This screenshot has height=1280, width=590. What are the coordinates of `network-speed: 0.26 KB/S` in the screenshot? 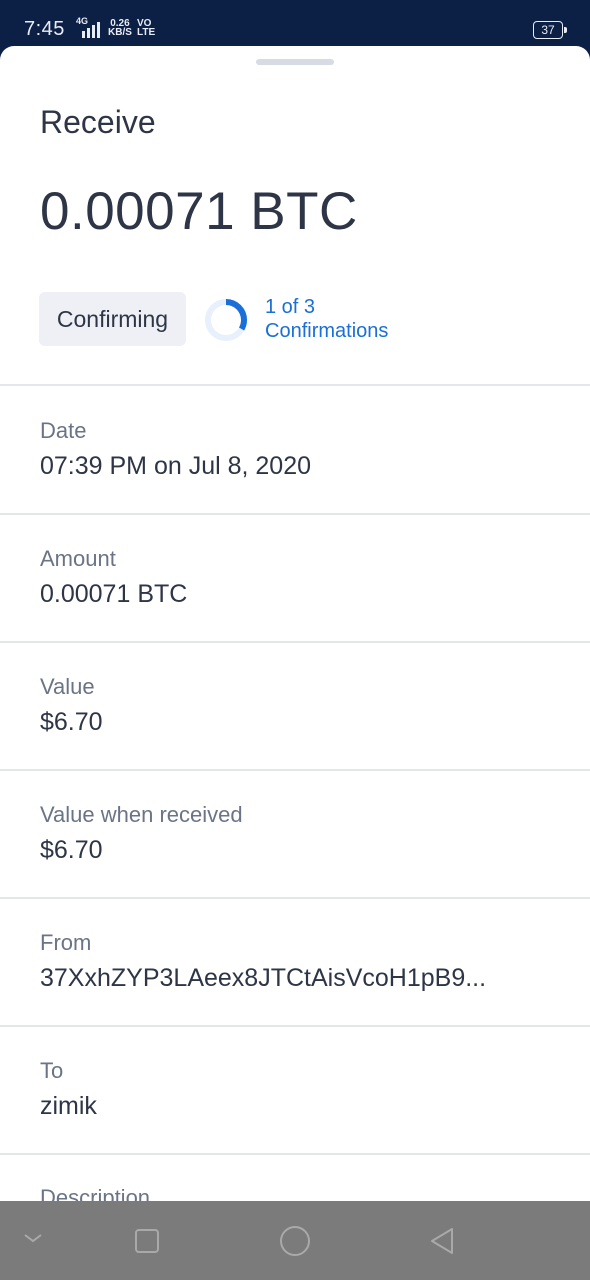 It's located at (120, 28).